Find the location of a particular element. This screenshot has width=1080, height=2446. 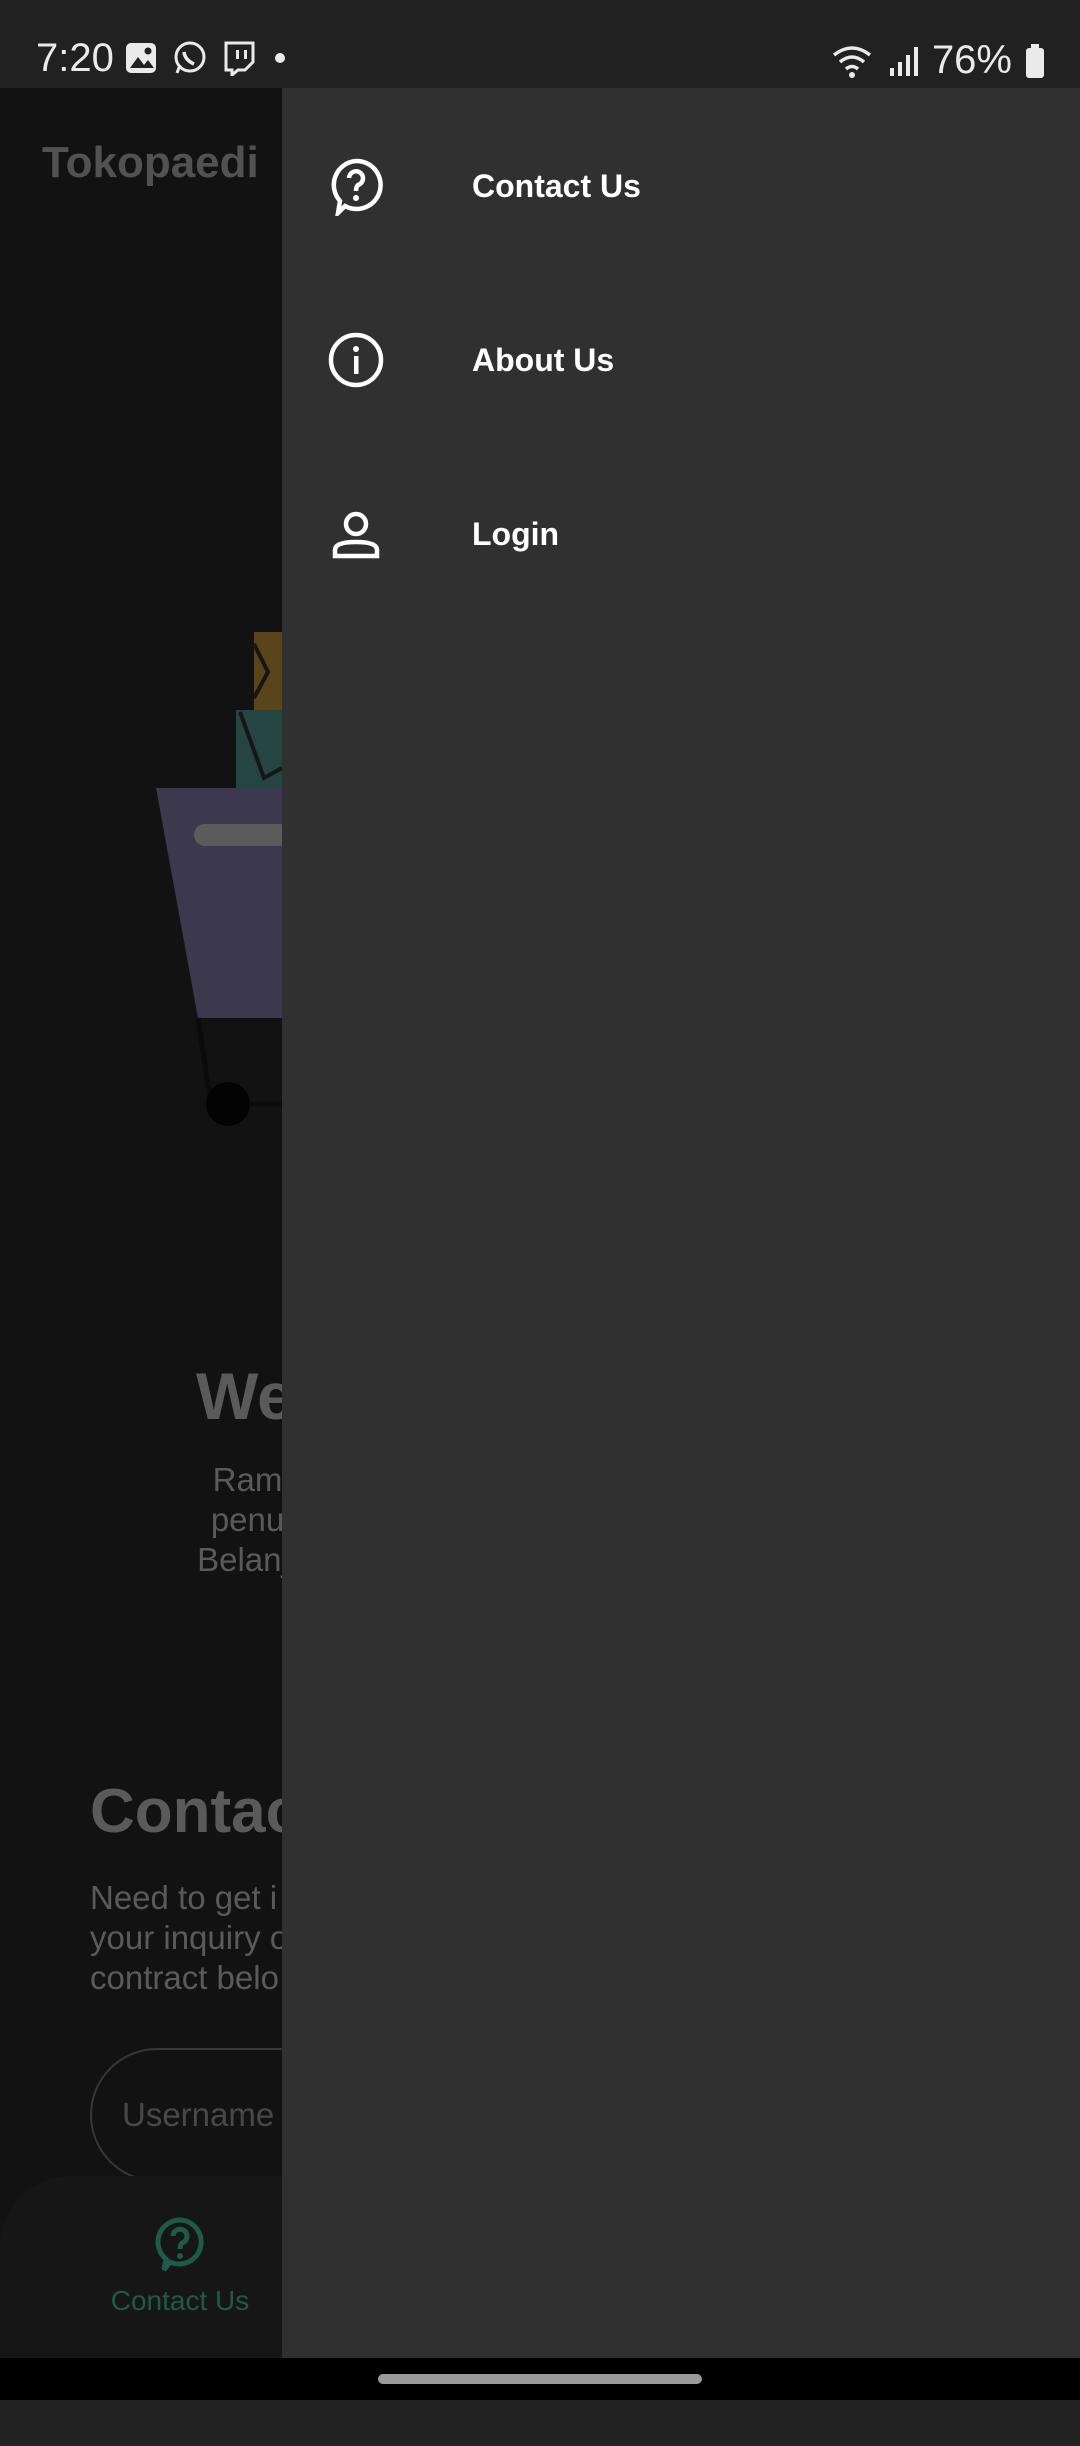

signal-icon is located at coordinates (903, 61).